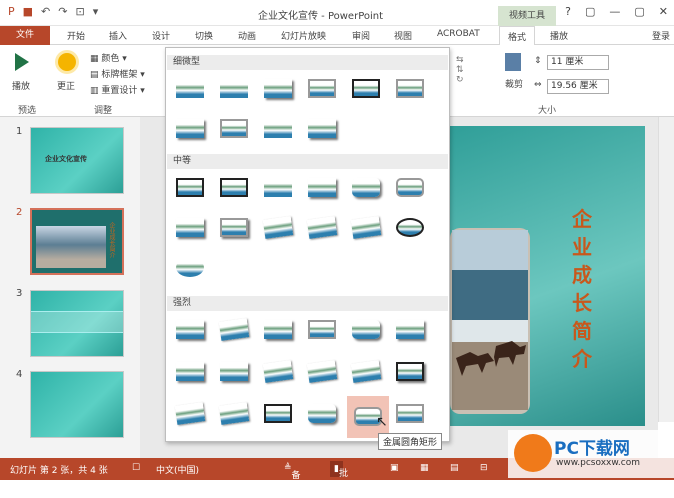  I want to click on tab-insert: 插入, so click(118, 35).